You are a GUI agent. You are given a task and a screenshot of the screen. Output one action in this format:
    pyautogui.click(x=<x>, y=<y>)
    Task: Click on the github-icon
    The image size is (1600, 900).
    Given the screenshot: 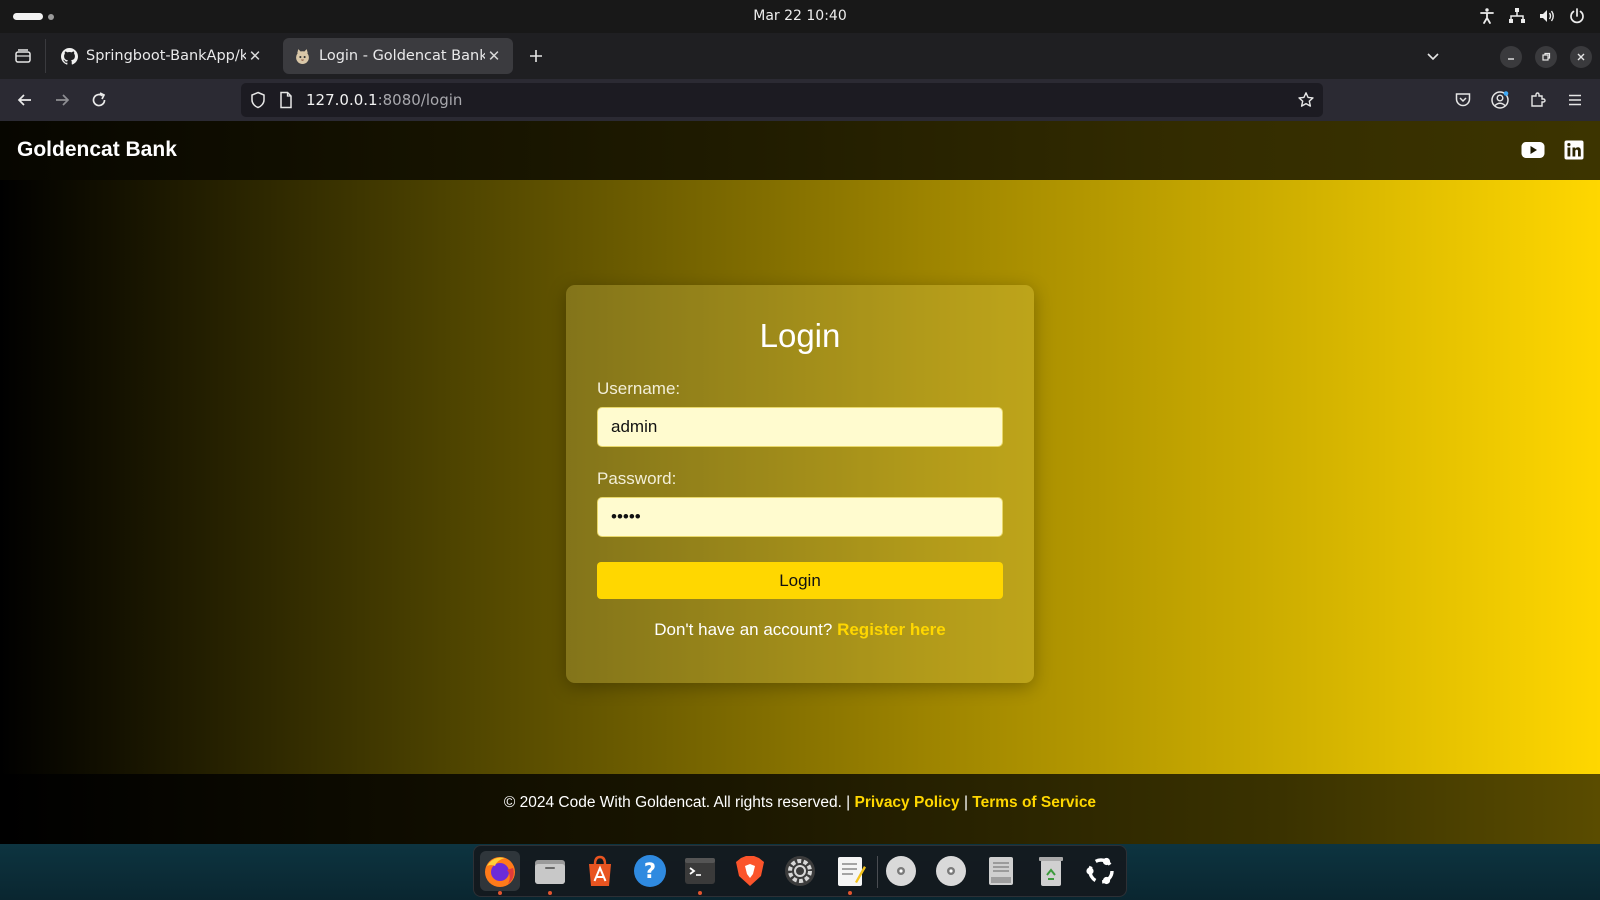 What is the action you would take?
    pyautogui.click(x=69, y=56)
    